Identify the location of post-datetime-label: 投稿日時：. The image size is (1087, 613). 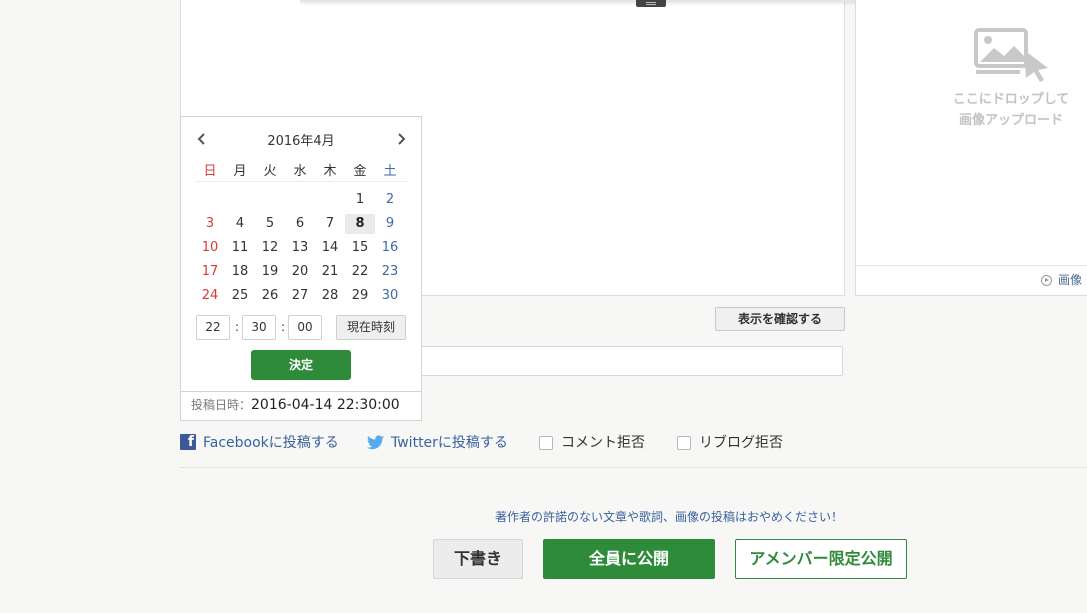
(221, 405).